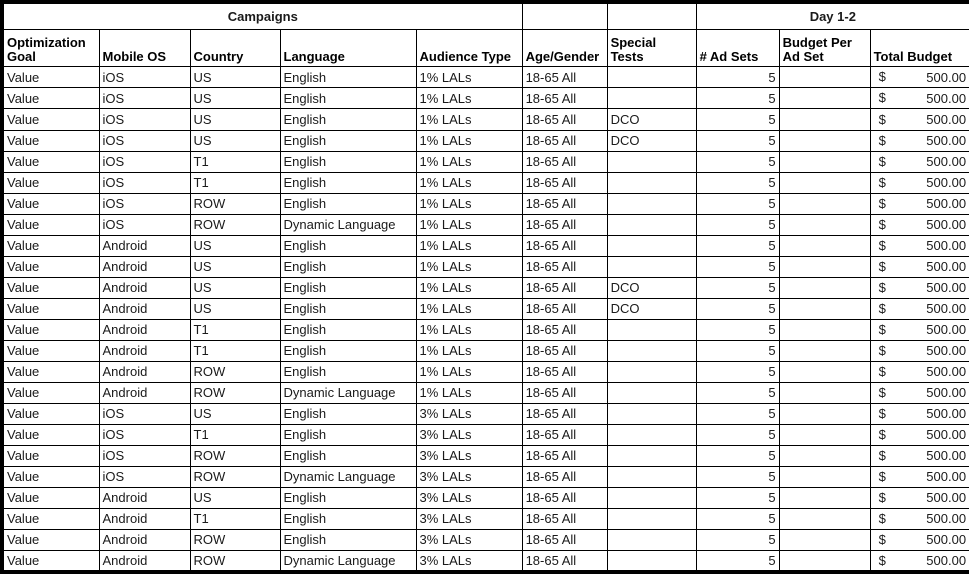 The width and height of the screenshot is (969, 574). I want to click on cell-special-tests: DCO, so click(651, 140).